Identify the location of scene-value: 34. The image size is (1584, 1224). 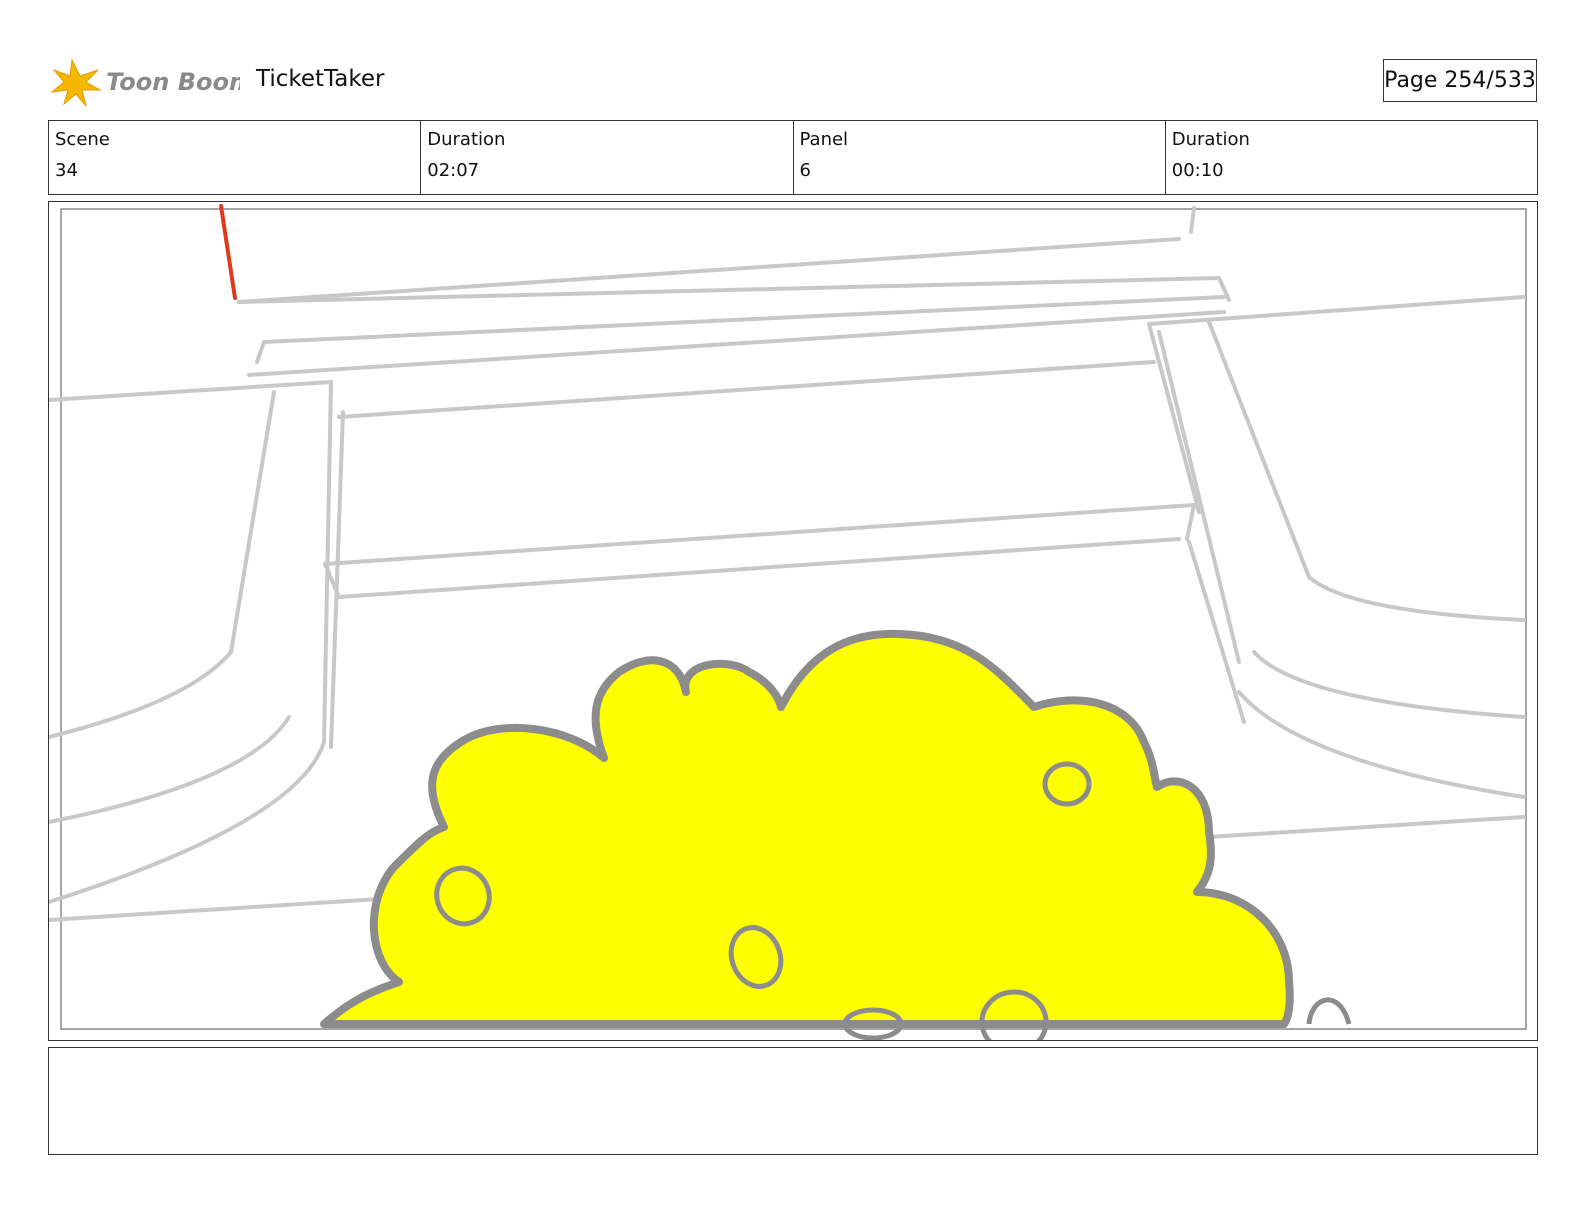
(66, 170).